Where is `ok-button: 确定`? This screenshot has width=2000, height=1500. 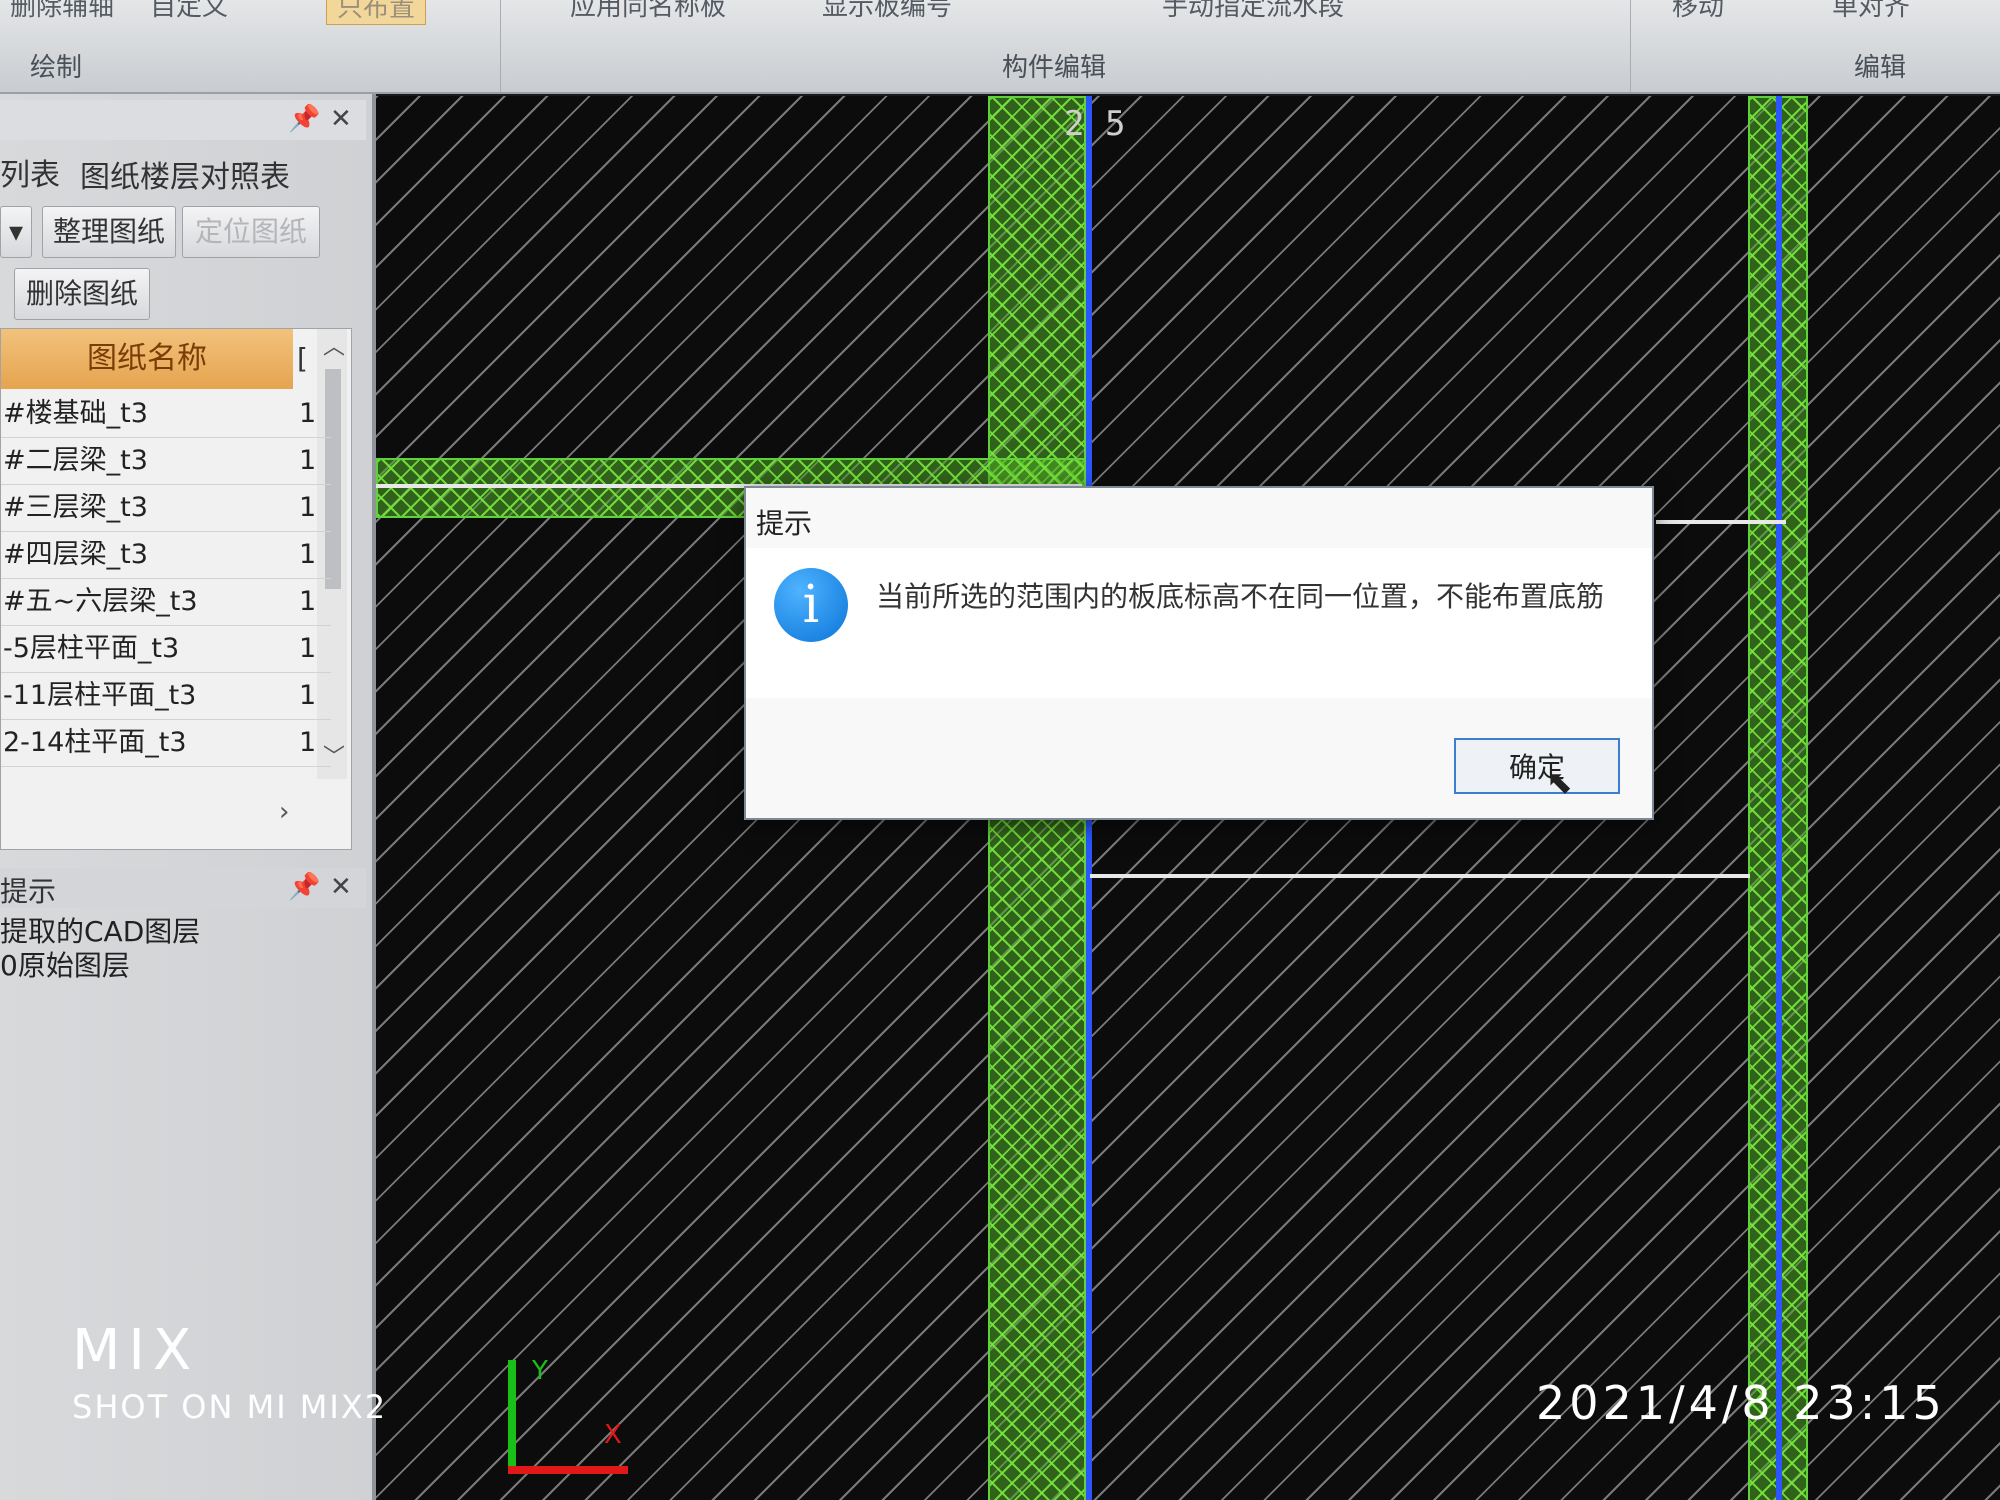 ok-button: 确定 is located at coordinates (1537, 766).